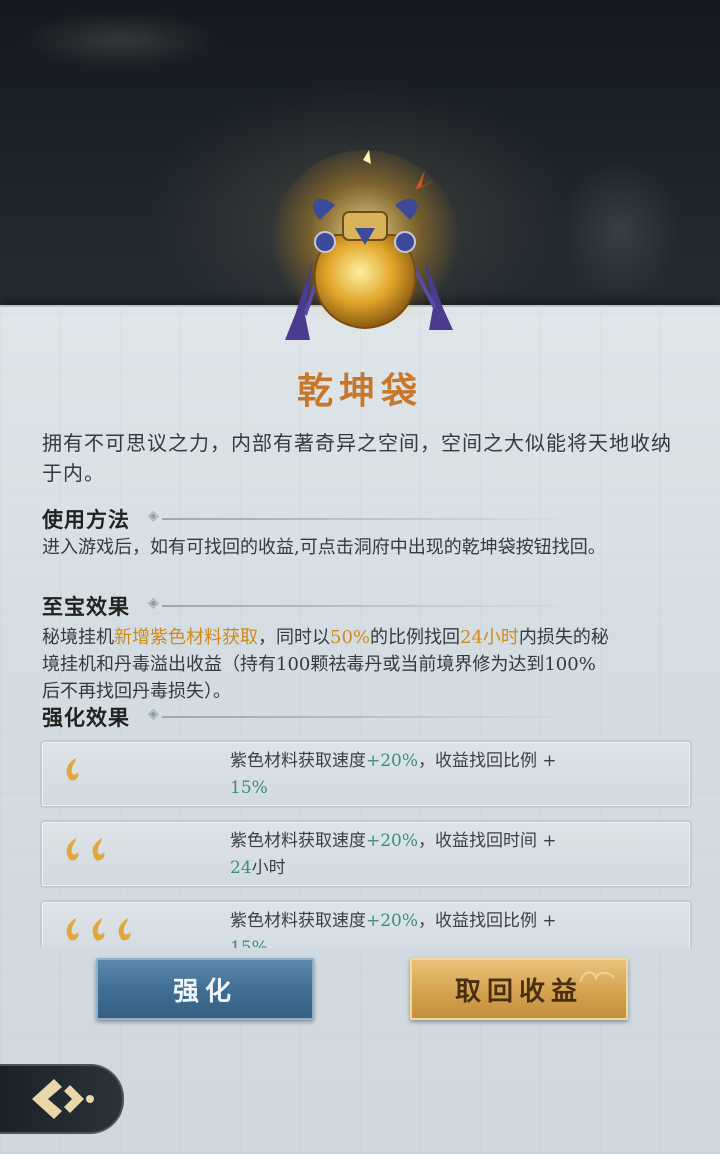 Image resolution: width=720 pixels, height=1154 pixels. I want to click on effect-heading: 至宝效果, so click(86, 606).